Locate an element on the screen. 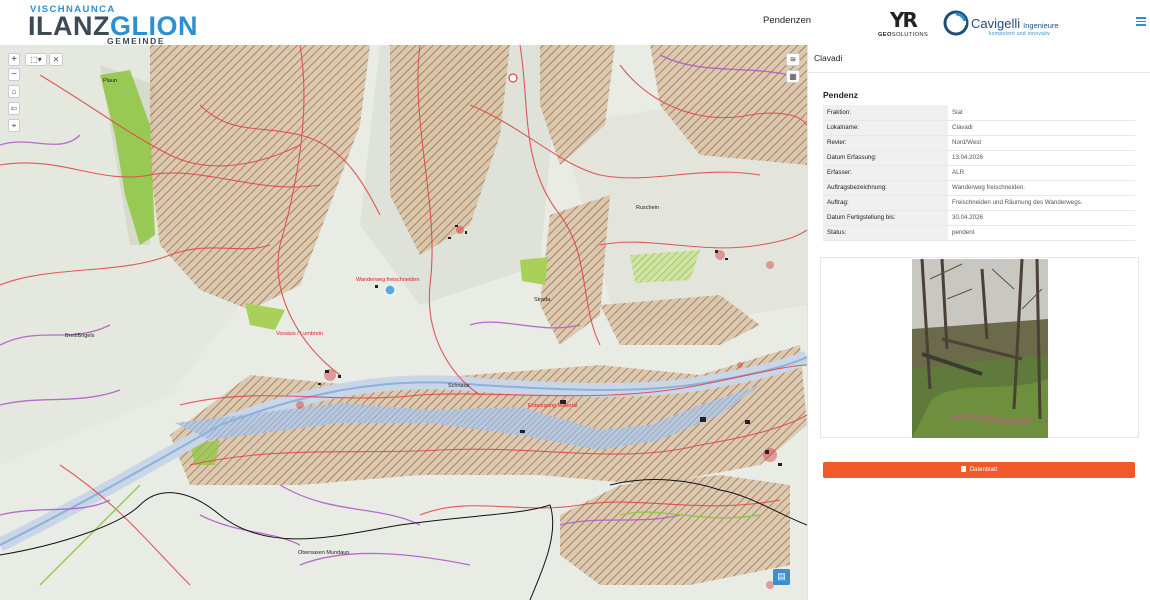 The image size is (1150, 600). measure-button: ⌖ is located at coordinates (14, 125).